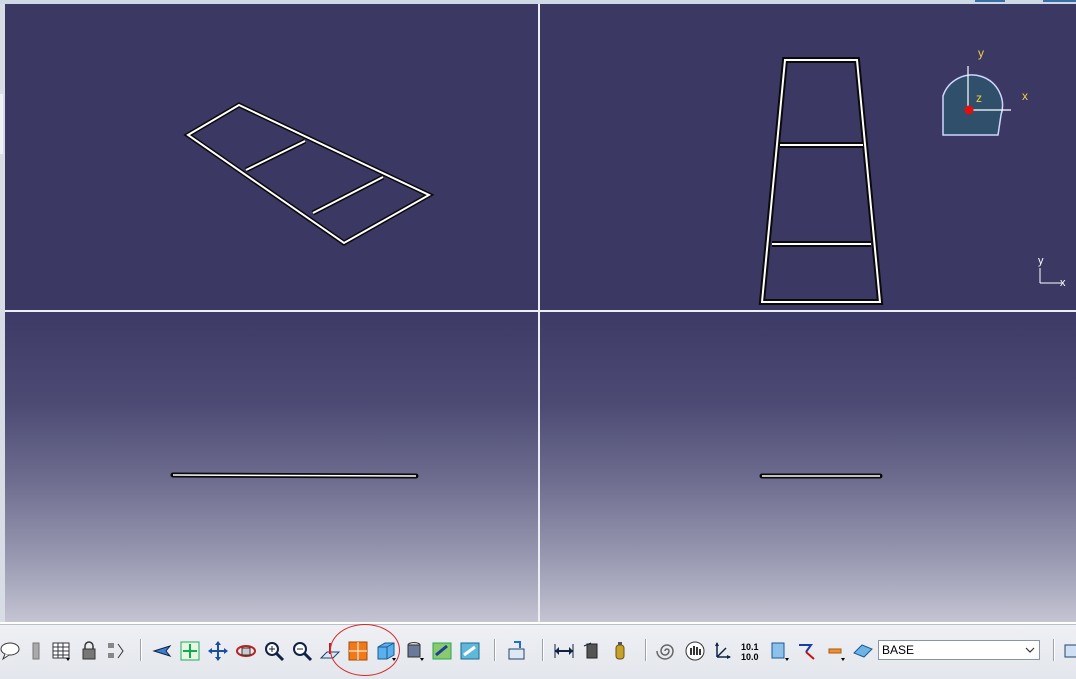 The image size is (1076, 679). Describe the element at coordinates (564, 651) in the screenshot. I see `measure-between-icon` at that location.